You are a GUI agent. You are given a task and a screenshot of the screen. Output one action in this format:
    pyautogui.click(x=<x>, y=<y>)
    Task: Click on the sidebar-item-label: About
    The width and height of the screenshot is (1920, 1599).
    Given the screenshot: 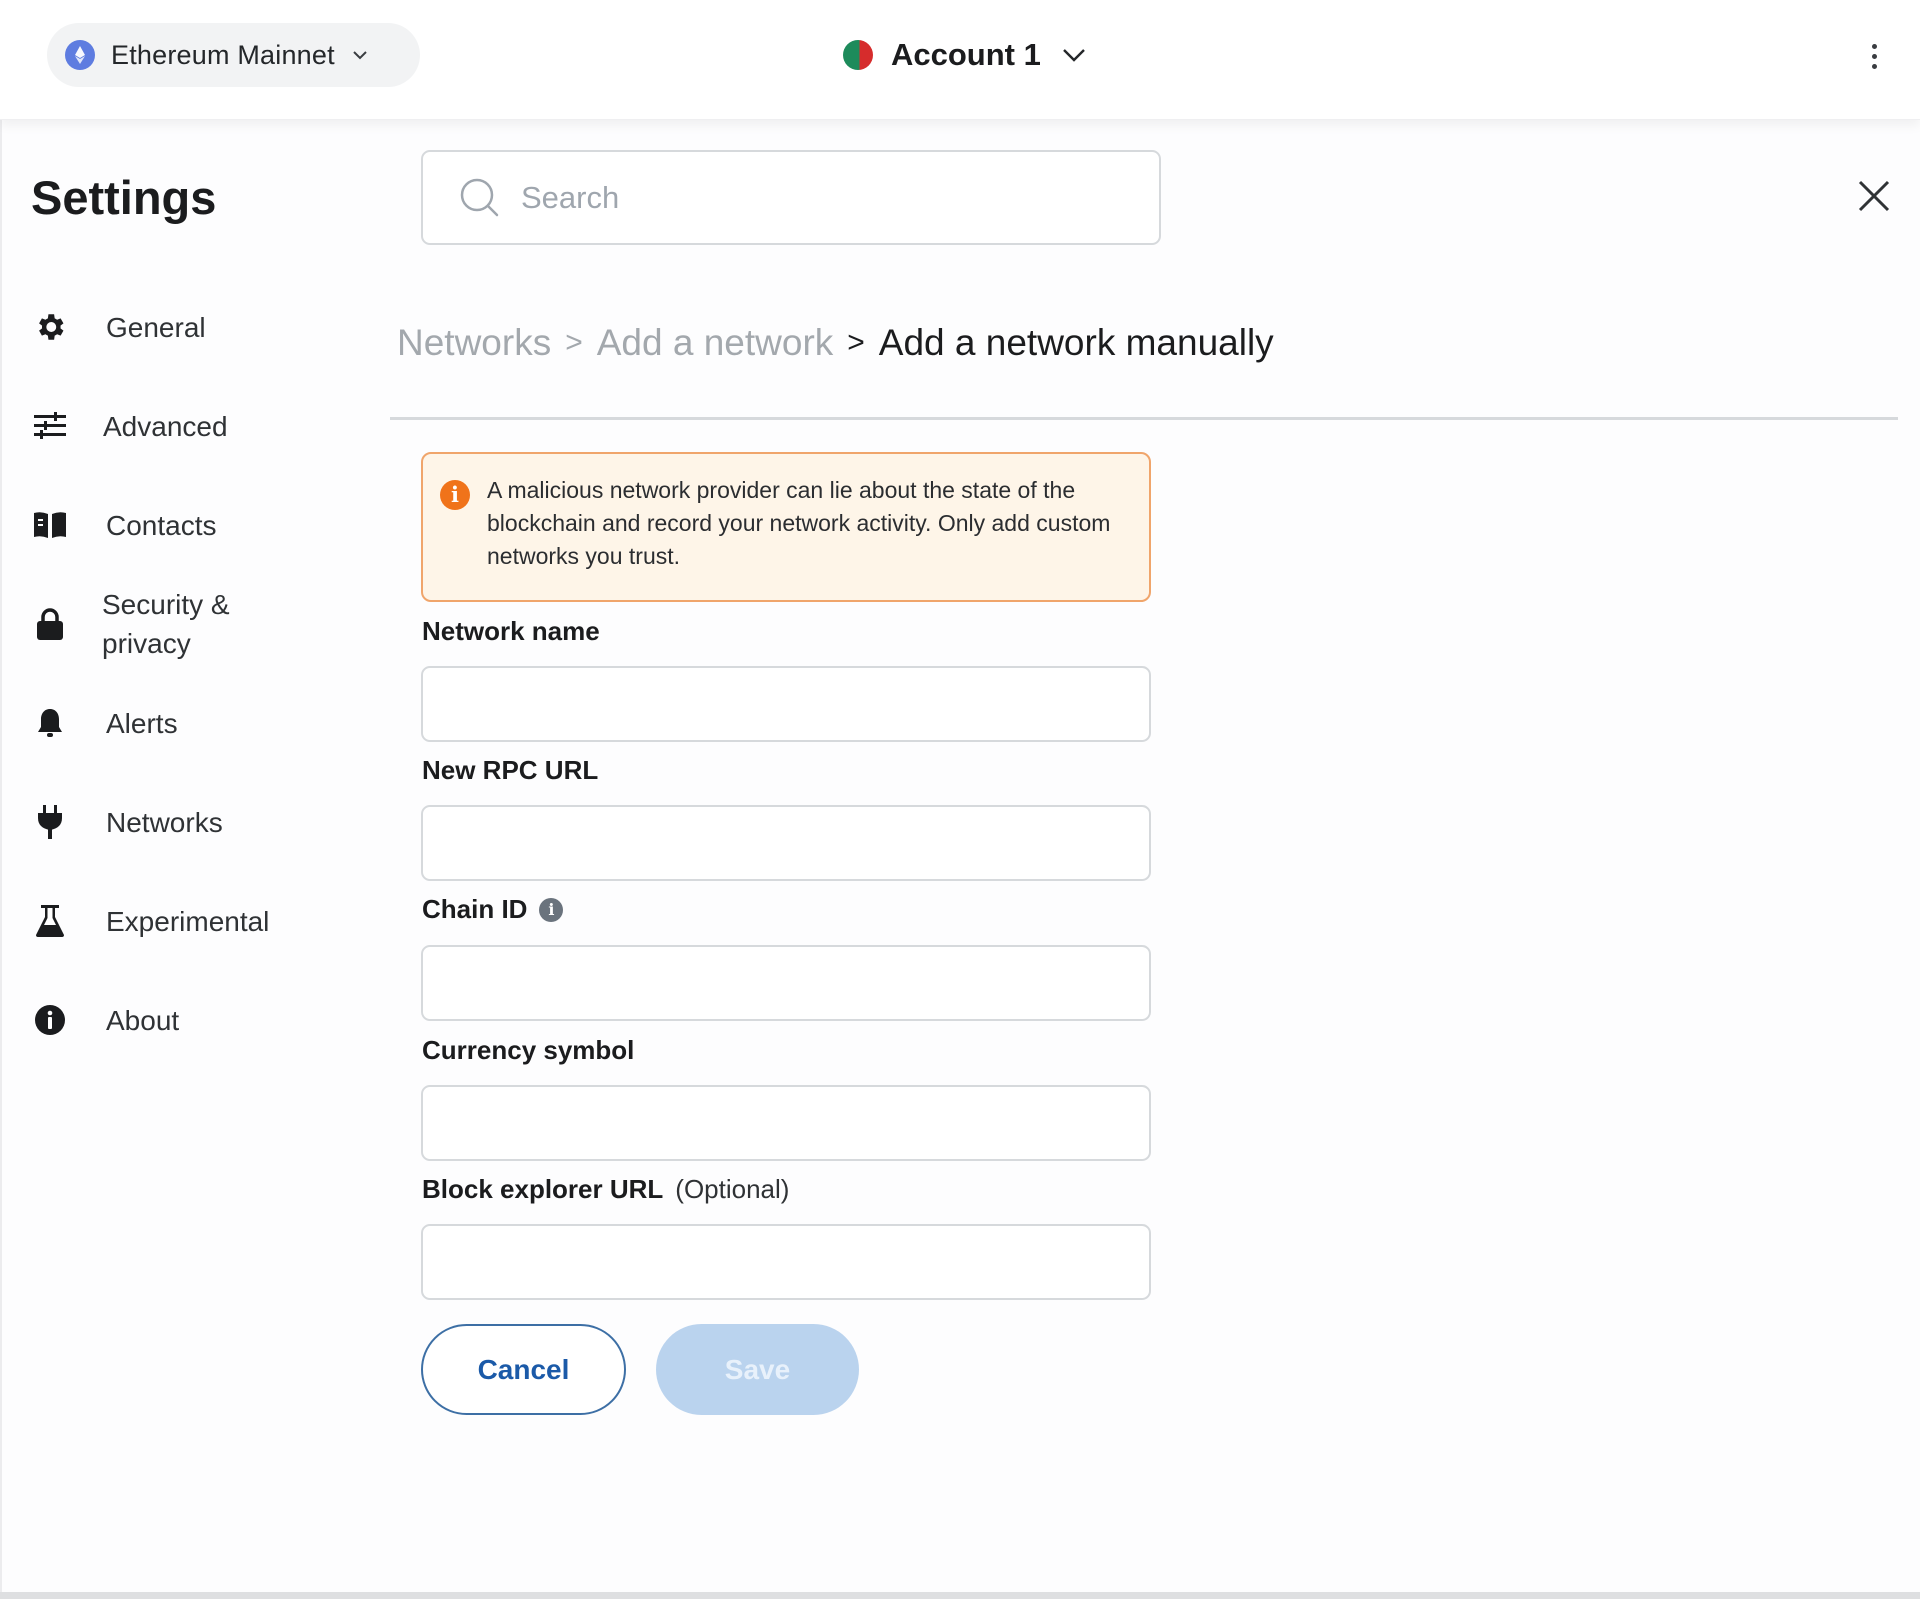 What is the action you would take?
    pyautogui.click(x=143, y=1020)
    